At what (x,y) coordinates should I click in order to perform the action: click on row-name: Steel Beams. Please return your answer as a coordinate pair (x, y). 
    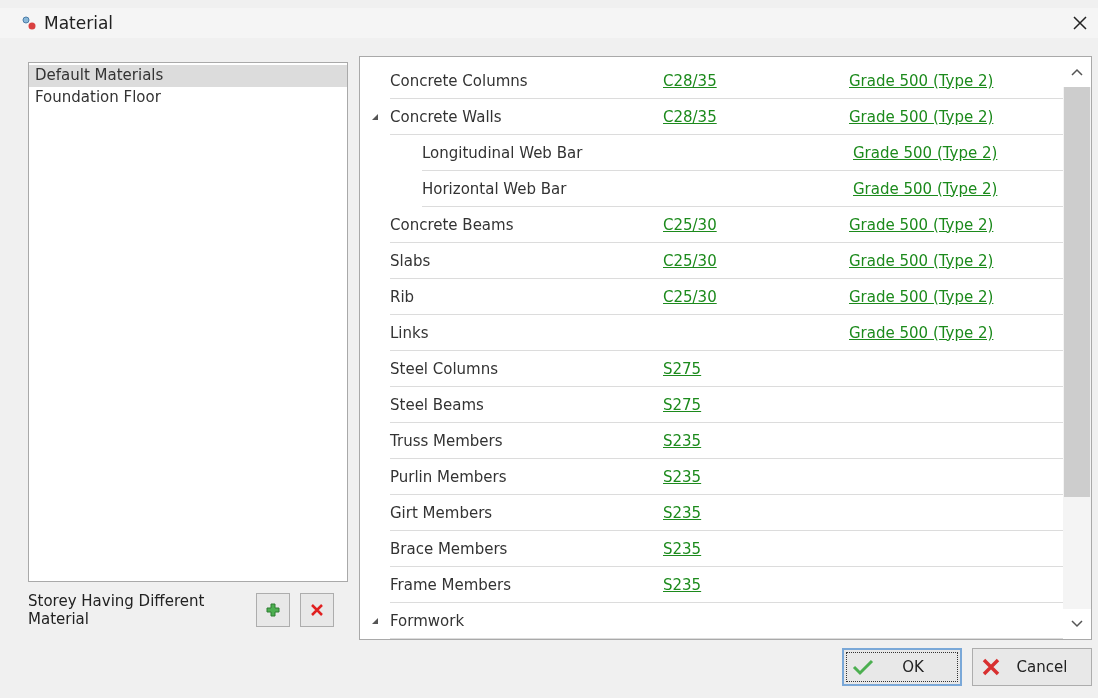
    Looking at the image, I should click on (437, 404).